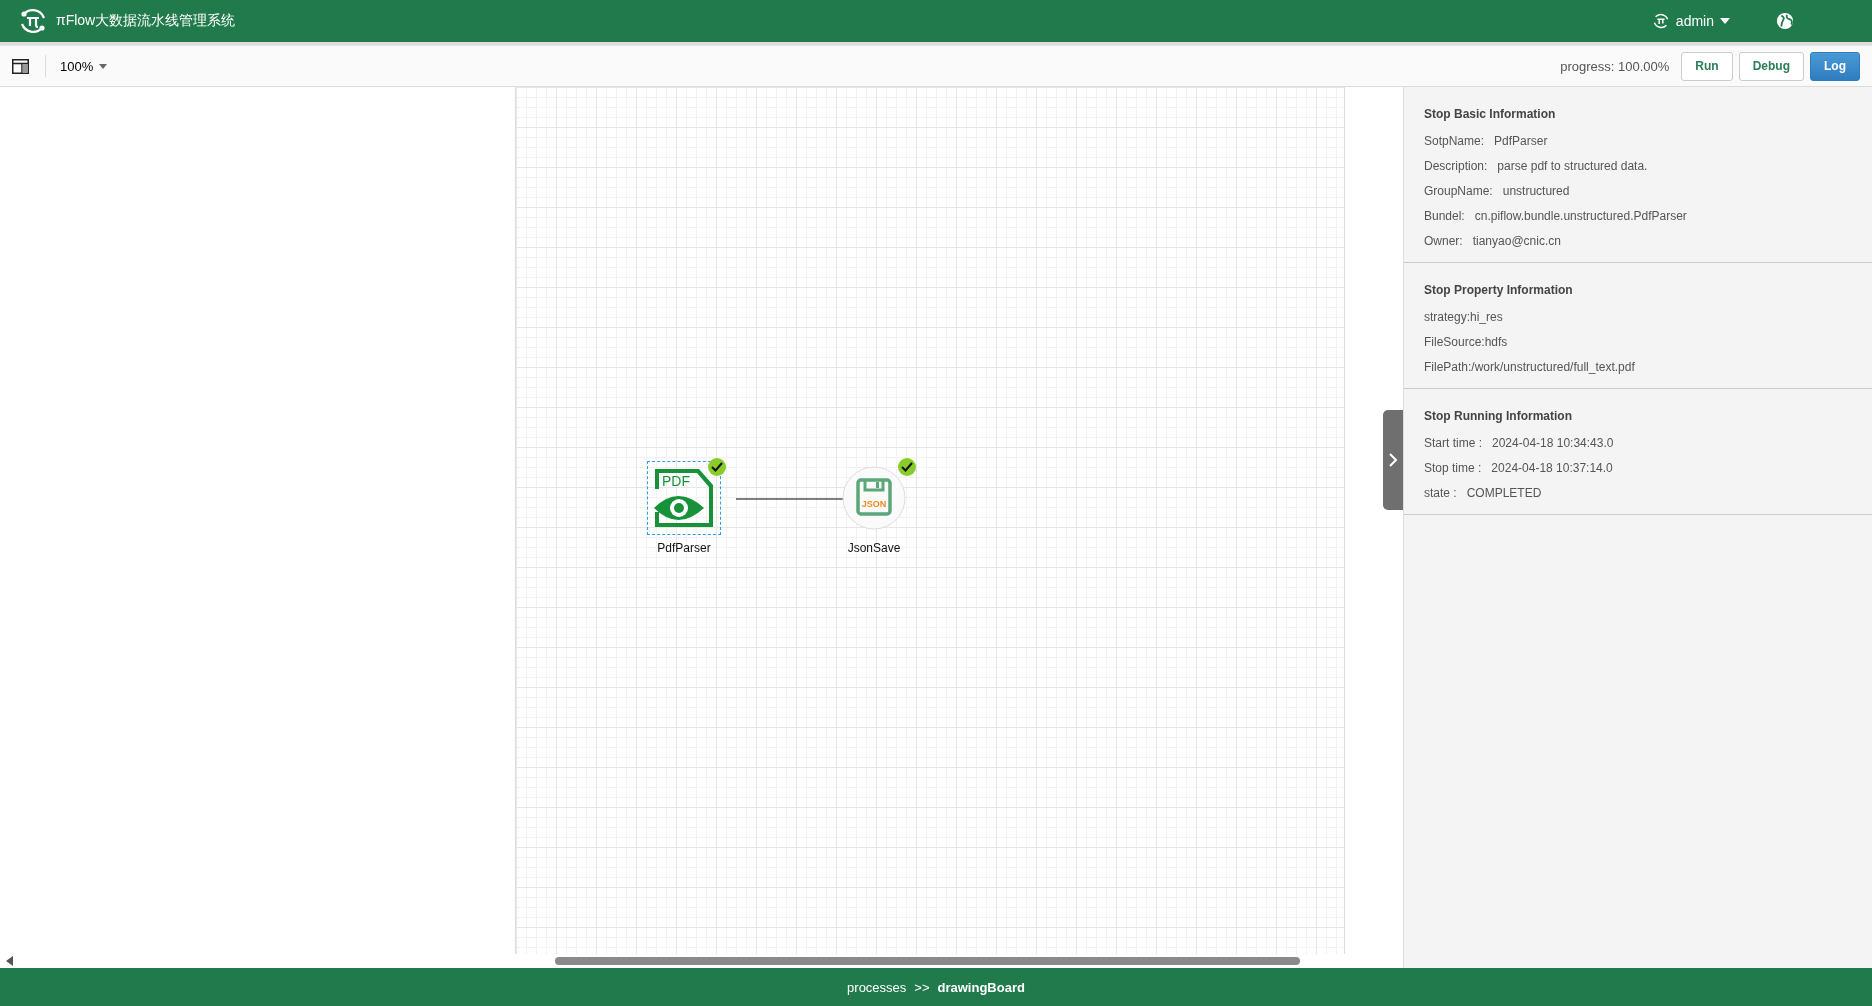 The width and height of the screenshot is (1872, 1006). Describe the element at coordinates (1519, 443) in the screenshot. I see `info-row-text: Start time : 2024-04-18 10:34:43.0` at that location.